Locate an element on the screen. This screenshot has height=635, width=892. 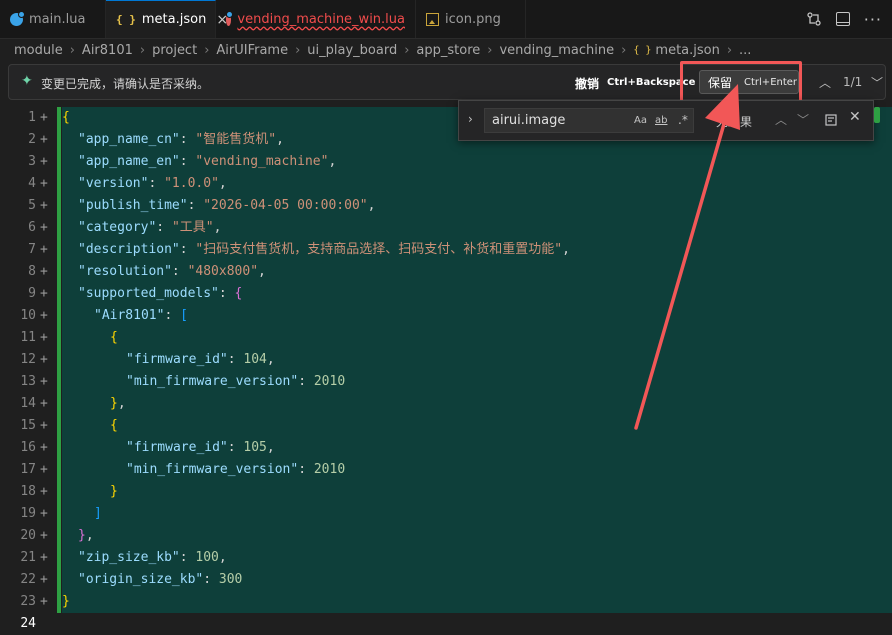
find-result-status: 无结果 is located at coordinates (734, 122).